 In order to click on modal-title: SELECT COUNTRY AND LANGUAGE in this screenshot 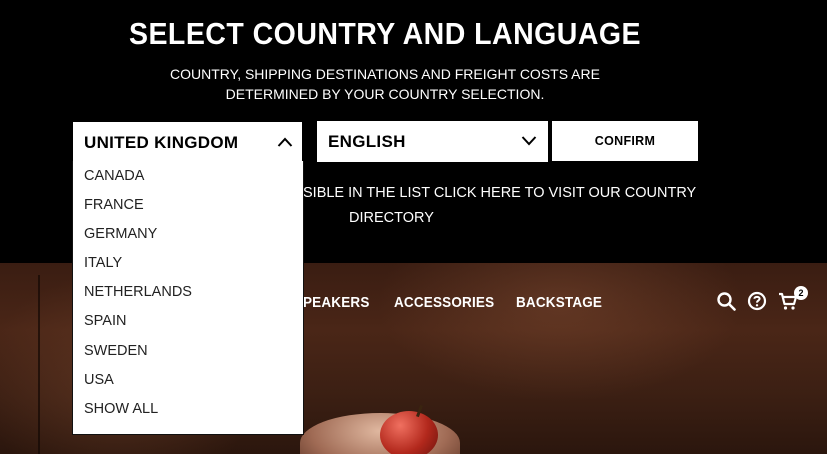, I will do `click(385, 33)`.